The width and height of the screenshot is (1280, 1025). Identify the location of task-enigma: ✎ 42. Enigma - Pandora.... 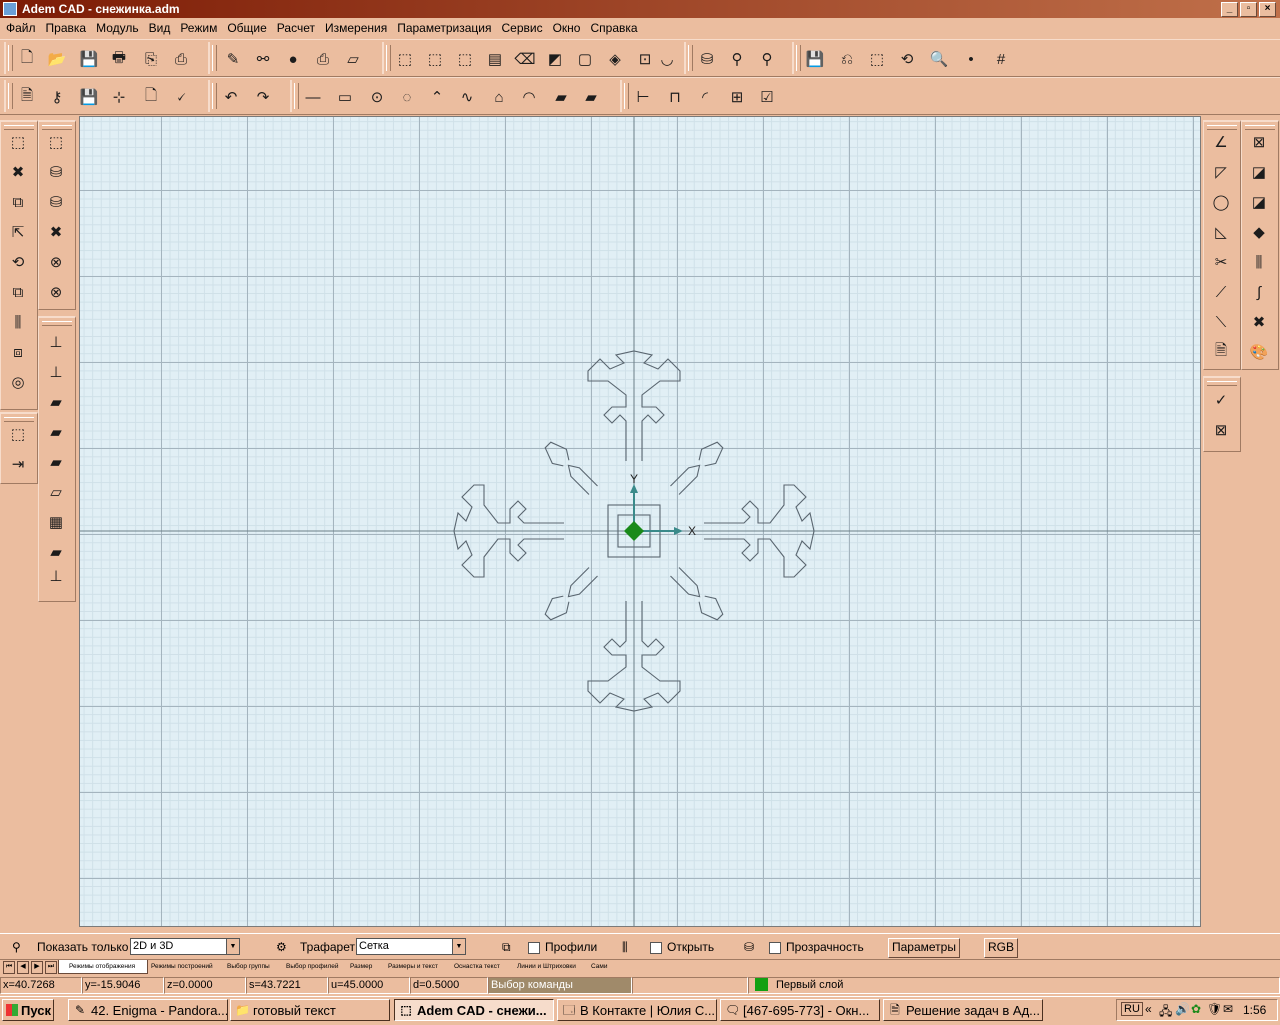
(148, 1010).